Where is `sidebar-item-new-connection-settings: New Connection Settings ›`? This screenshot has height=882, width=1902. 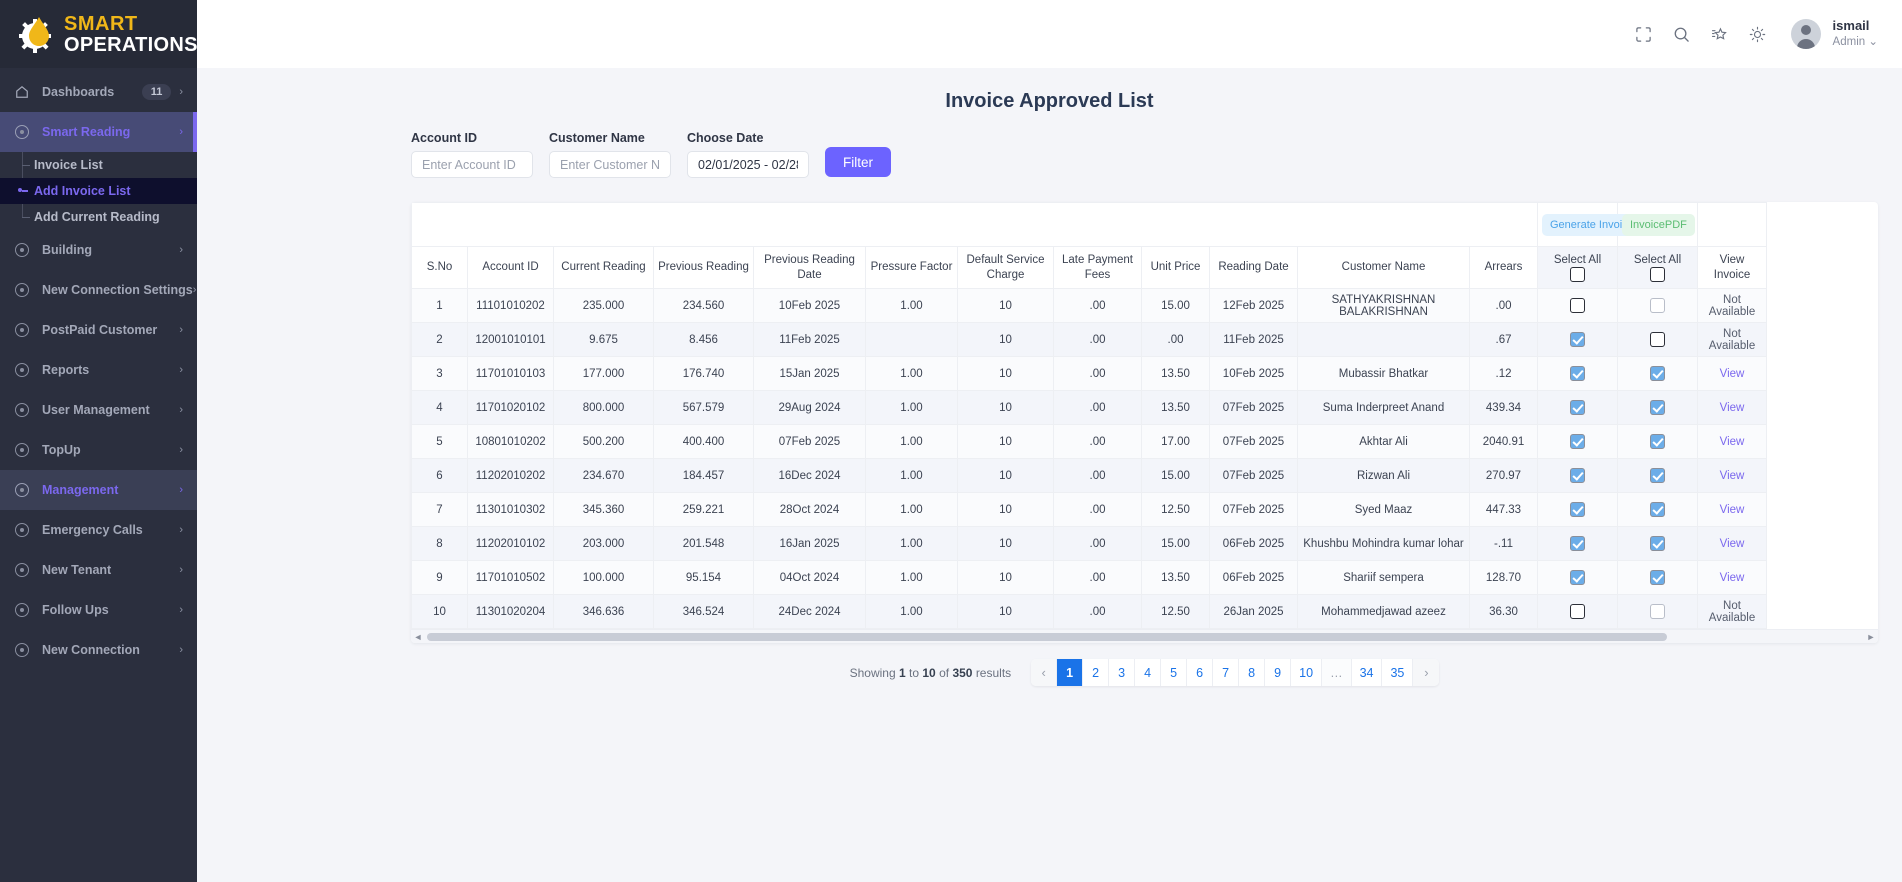 sidebar-item-new-connection-settings: New Connection Settings › is located at coordinates (98, 290).